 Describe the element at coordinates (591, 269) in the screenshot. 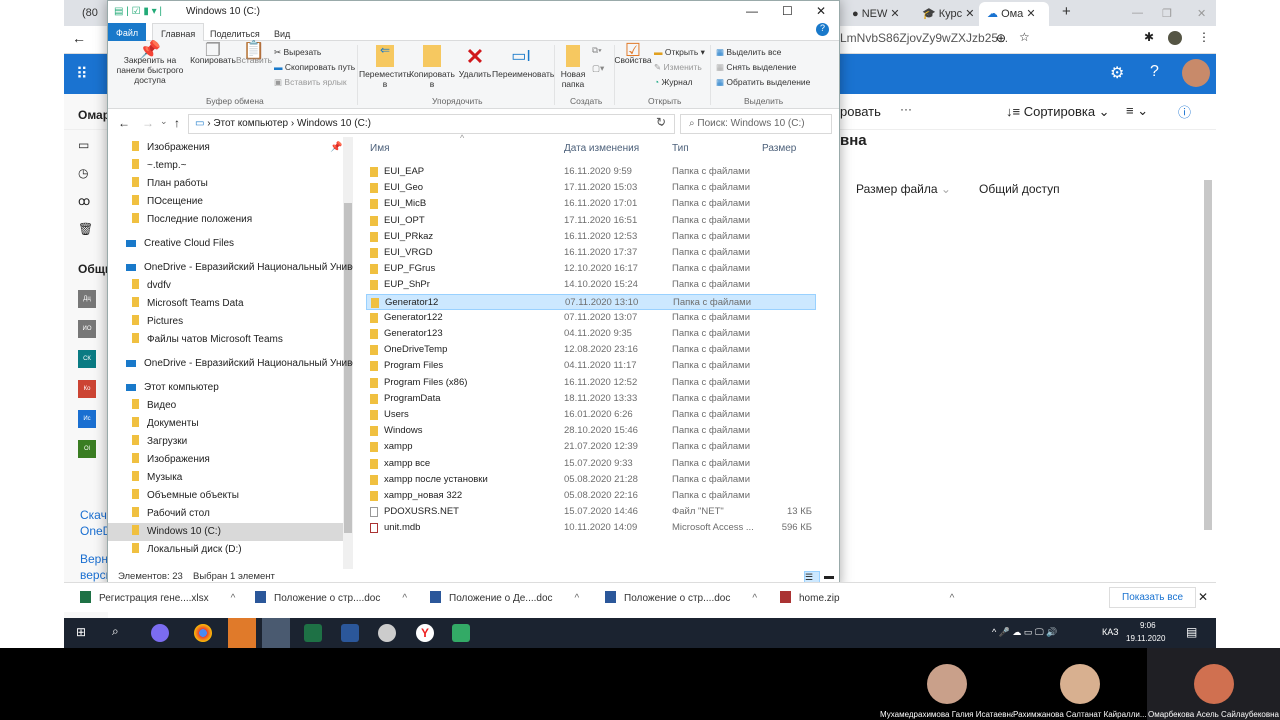

I see `file-row: EUP_FGrus 12.10.2020 16:17 Папка с файлами` at that location.